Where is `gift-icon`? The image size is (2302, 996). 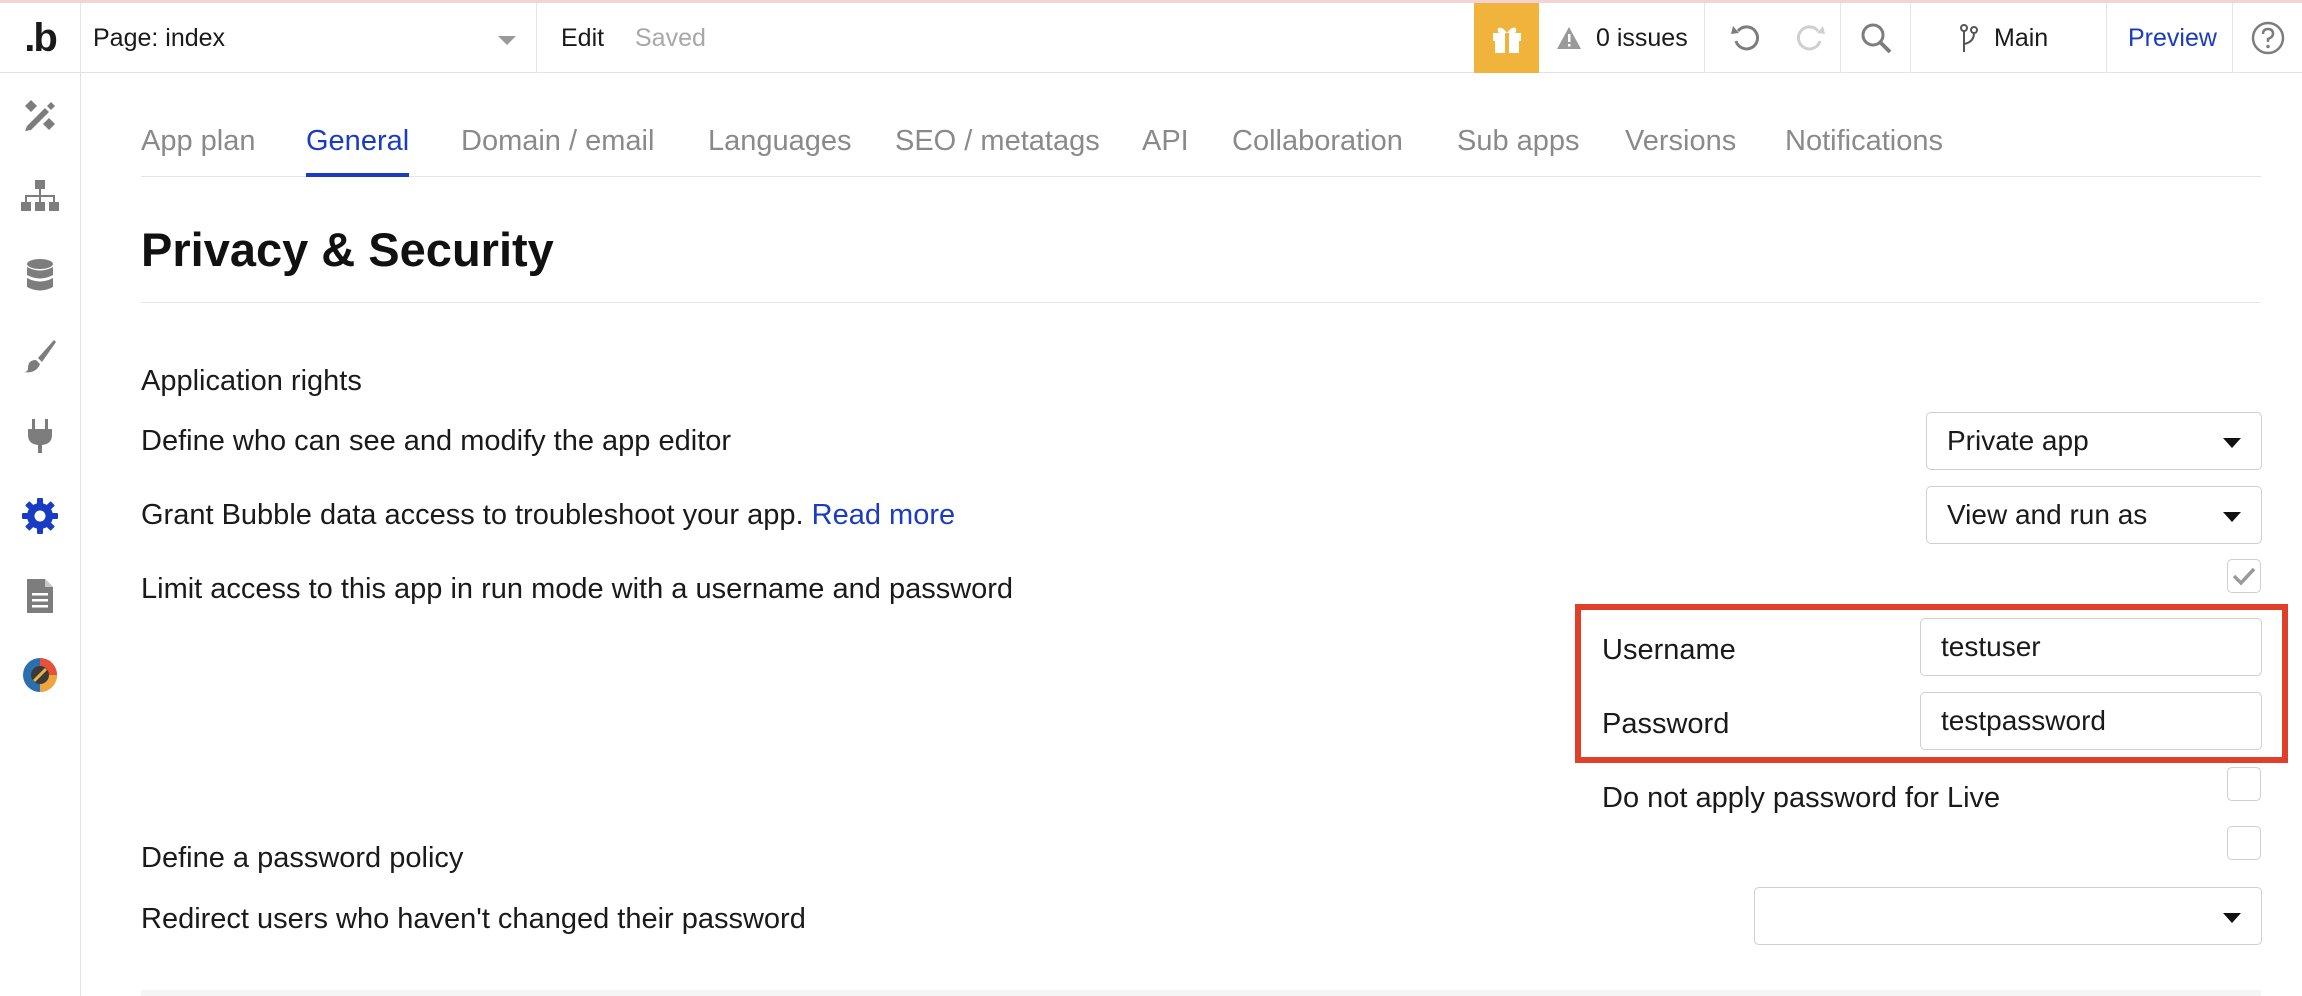 gift-icon is located at coordinates (1506, 38).